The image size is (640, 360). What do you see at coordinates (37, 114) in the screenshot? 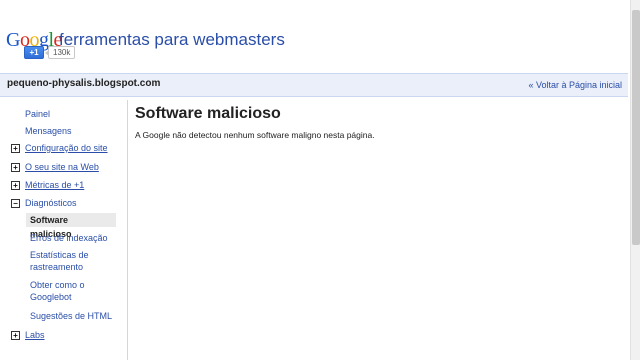
I see `sidebar-item-painel: Painel` at bounding box center [37, 114].